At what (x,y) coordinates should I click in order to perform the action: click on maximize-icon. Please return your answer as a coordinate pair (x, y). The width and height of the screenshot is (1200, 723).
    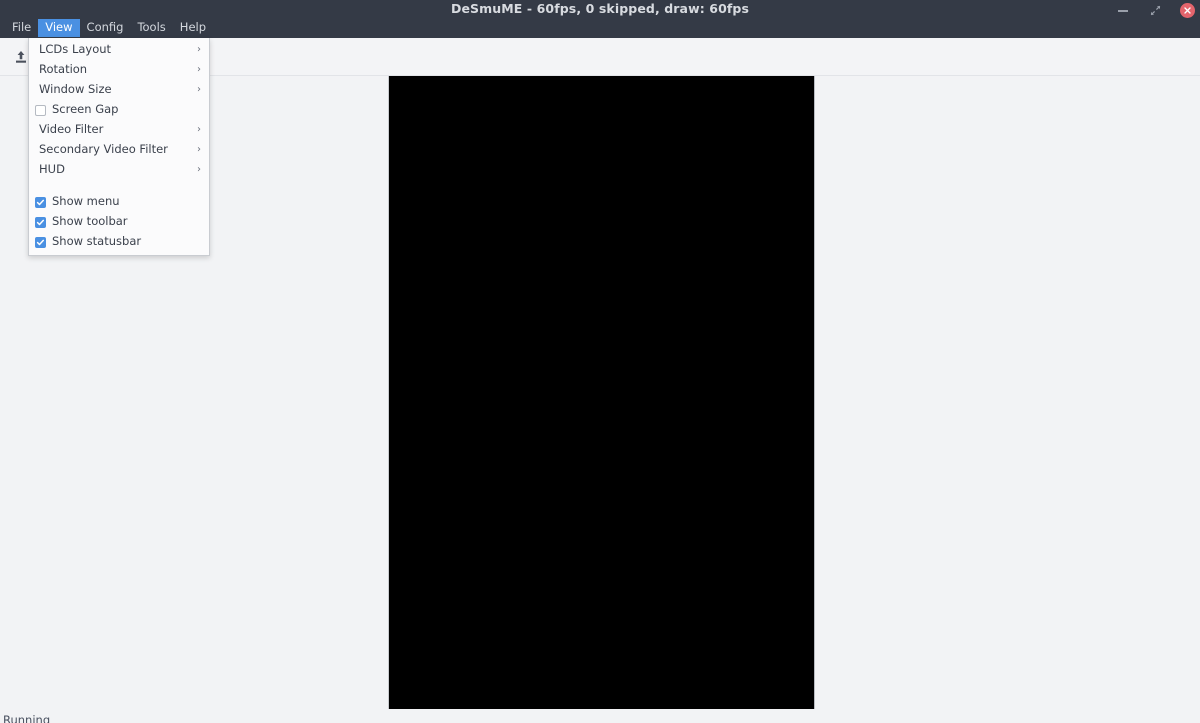
    Looking at the image, I should click on (1155, 10).